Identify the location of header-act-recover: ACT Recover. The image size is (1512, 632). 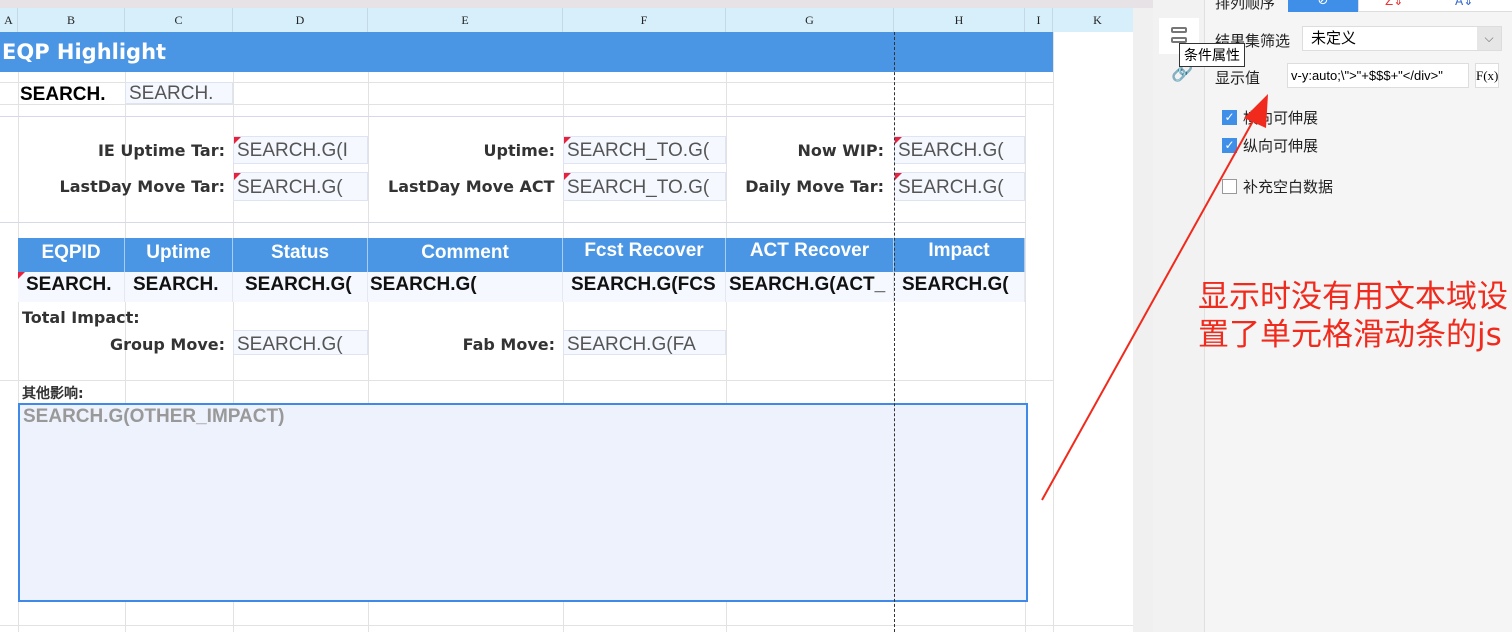
(810, 255).